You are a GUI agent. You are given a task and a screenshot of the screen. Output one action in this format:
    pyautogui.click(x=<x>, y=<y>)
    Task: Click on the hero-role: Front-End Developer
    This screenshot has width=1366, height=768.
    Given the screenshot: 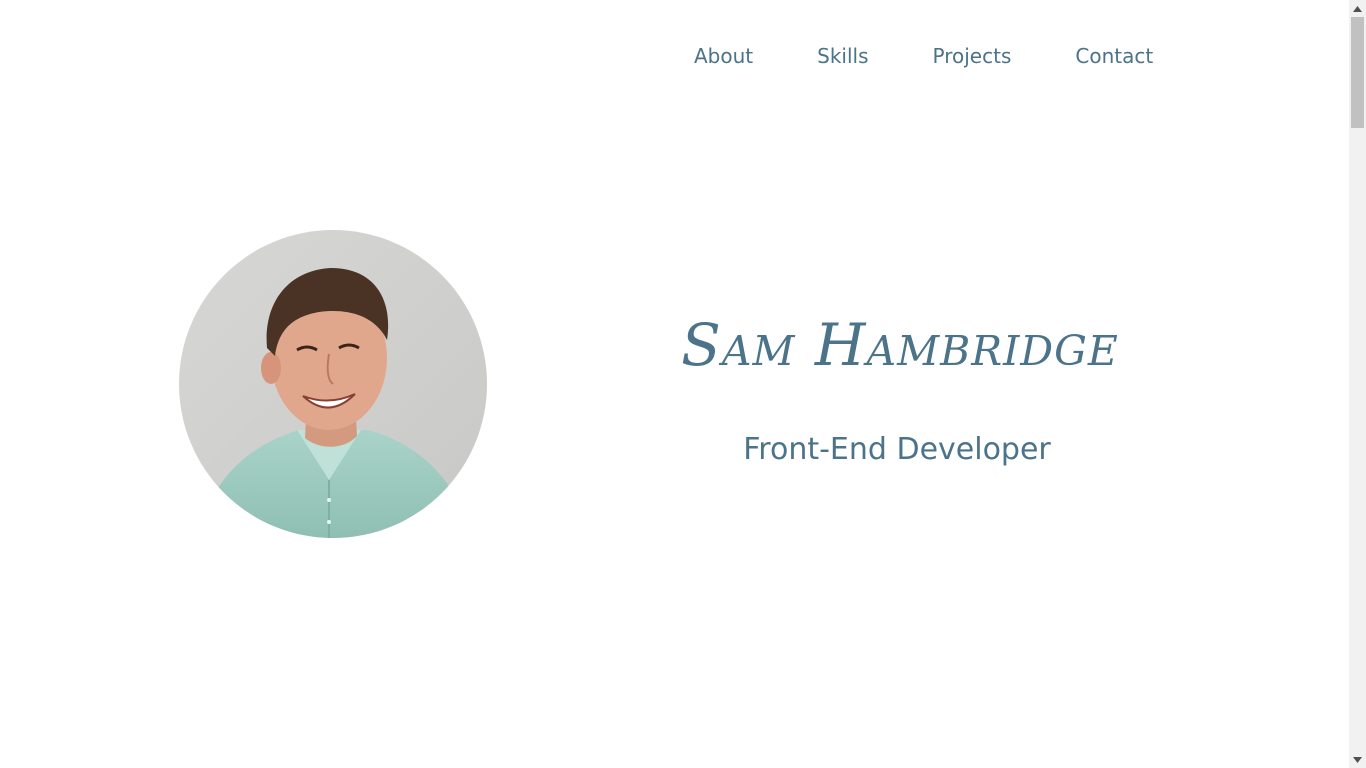 What is the action you would take?
    pyautogui.click(x=897, y=449)
    